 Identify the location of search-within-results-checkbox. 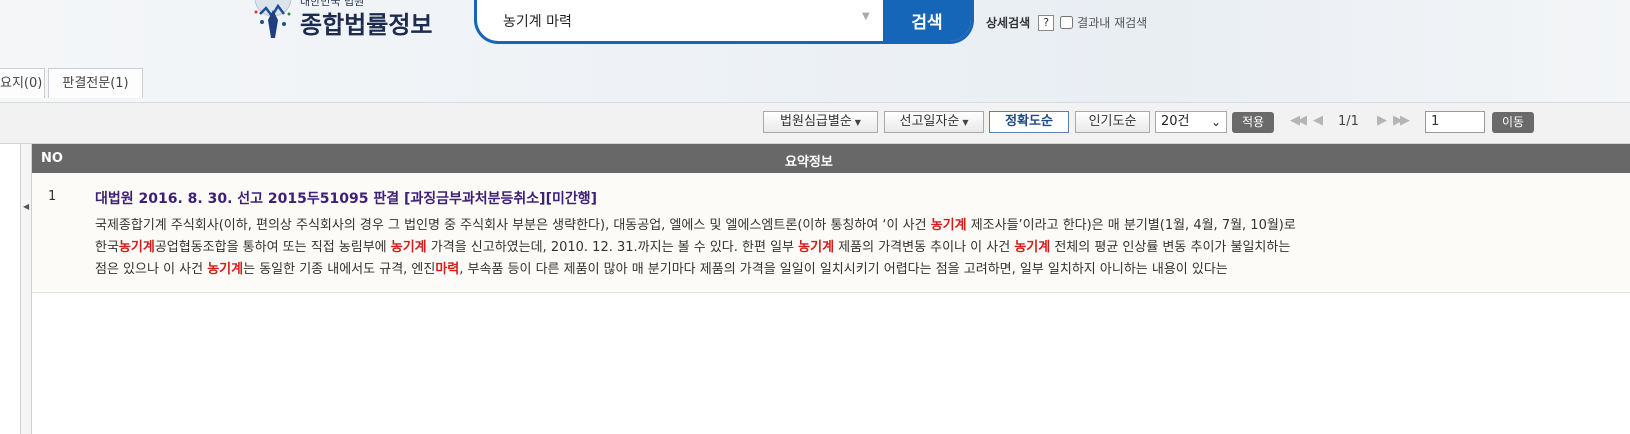
(1067, 22).